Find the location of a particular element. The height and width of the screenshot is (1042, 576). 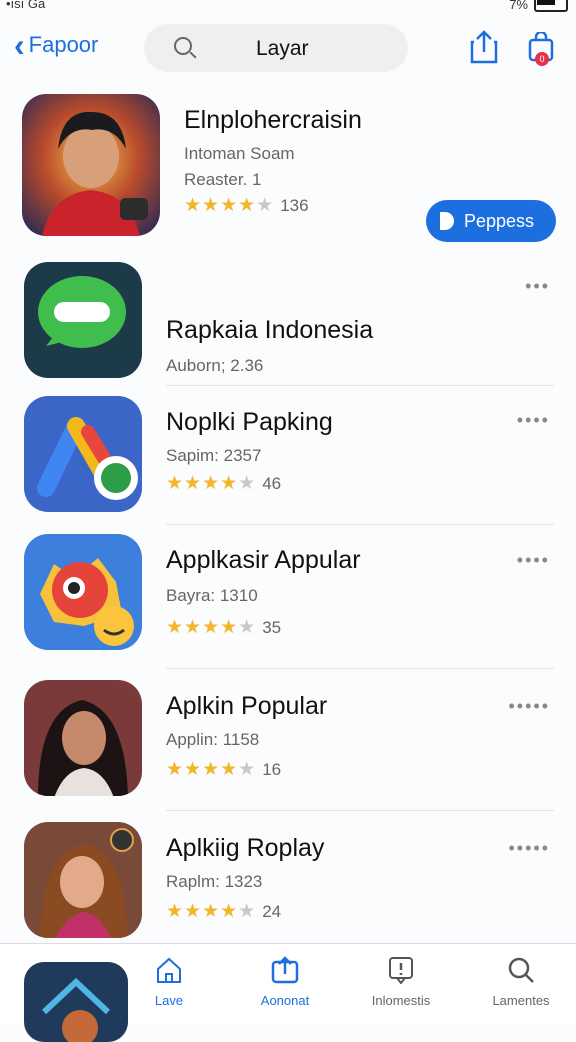

app-icon-mascot is located at coordinates (83, 592).